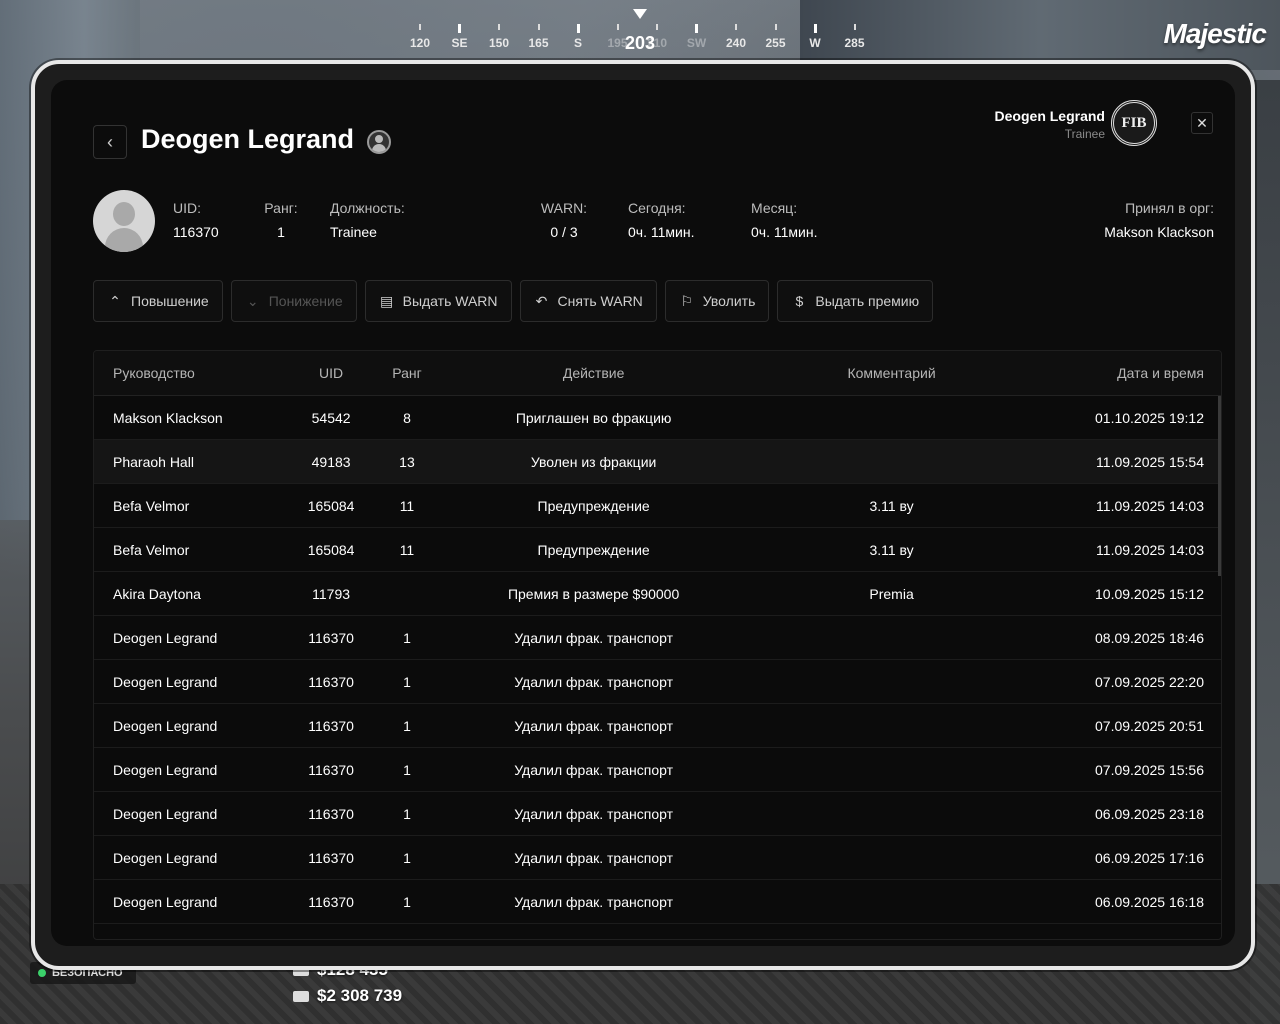 This screenshot has height=1024, width=1280. What do you see at coordinates (578, 37) in the screenshot?
I see `compass-tick: S` at bounding box center [578, 37].